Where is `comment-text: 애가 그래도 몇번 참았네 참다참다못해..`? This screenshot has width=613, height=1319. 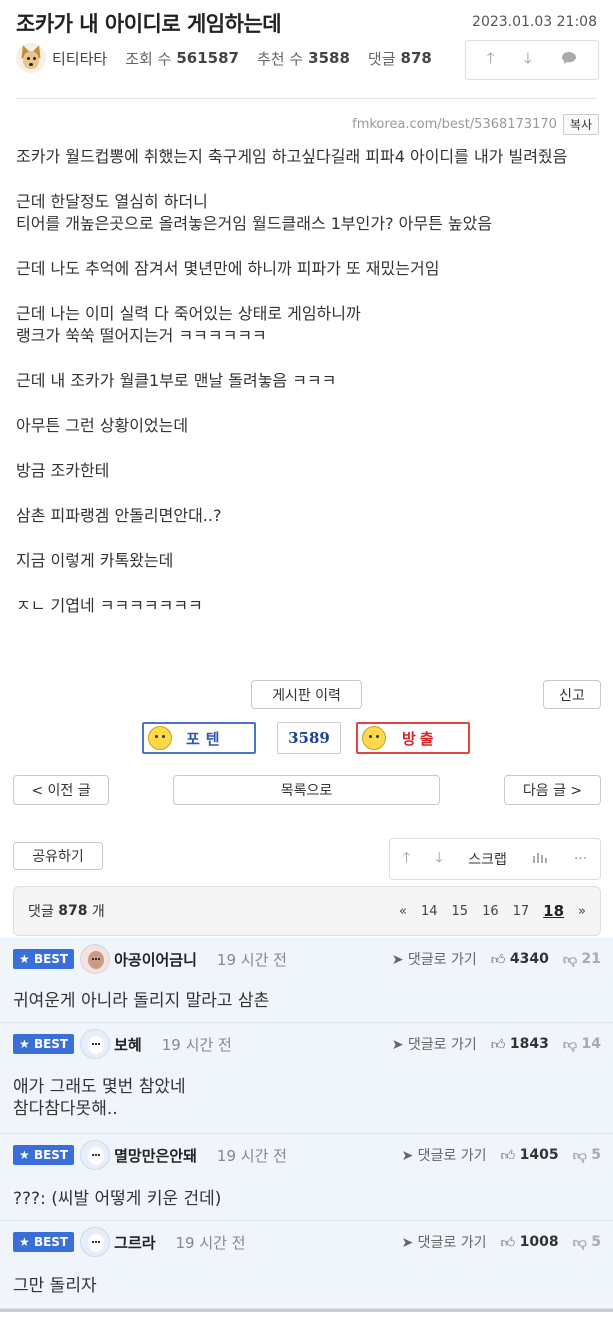
comment-text: 애가 그래도 몇번 참았네 참다참다못해.. is located at coordinates (99, 1098).